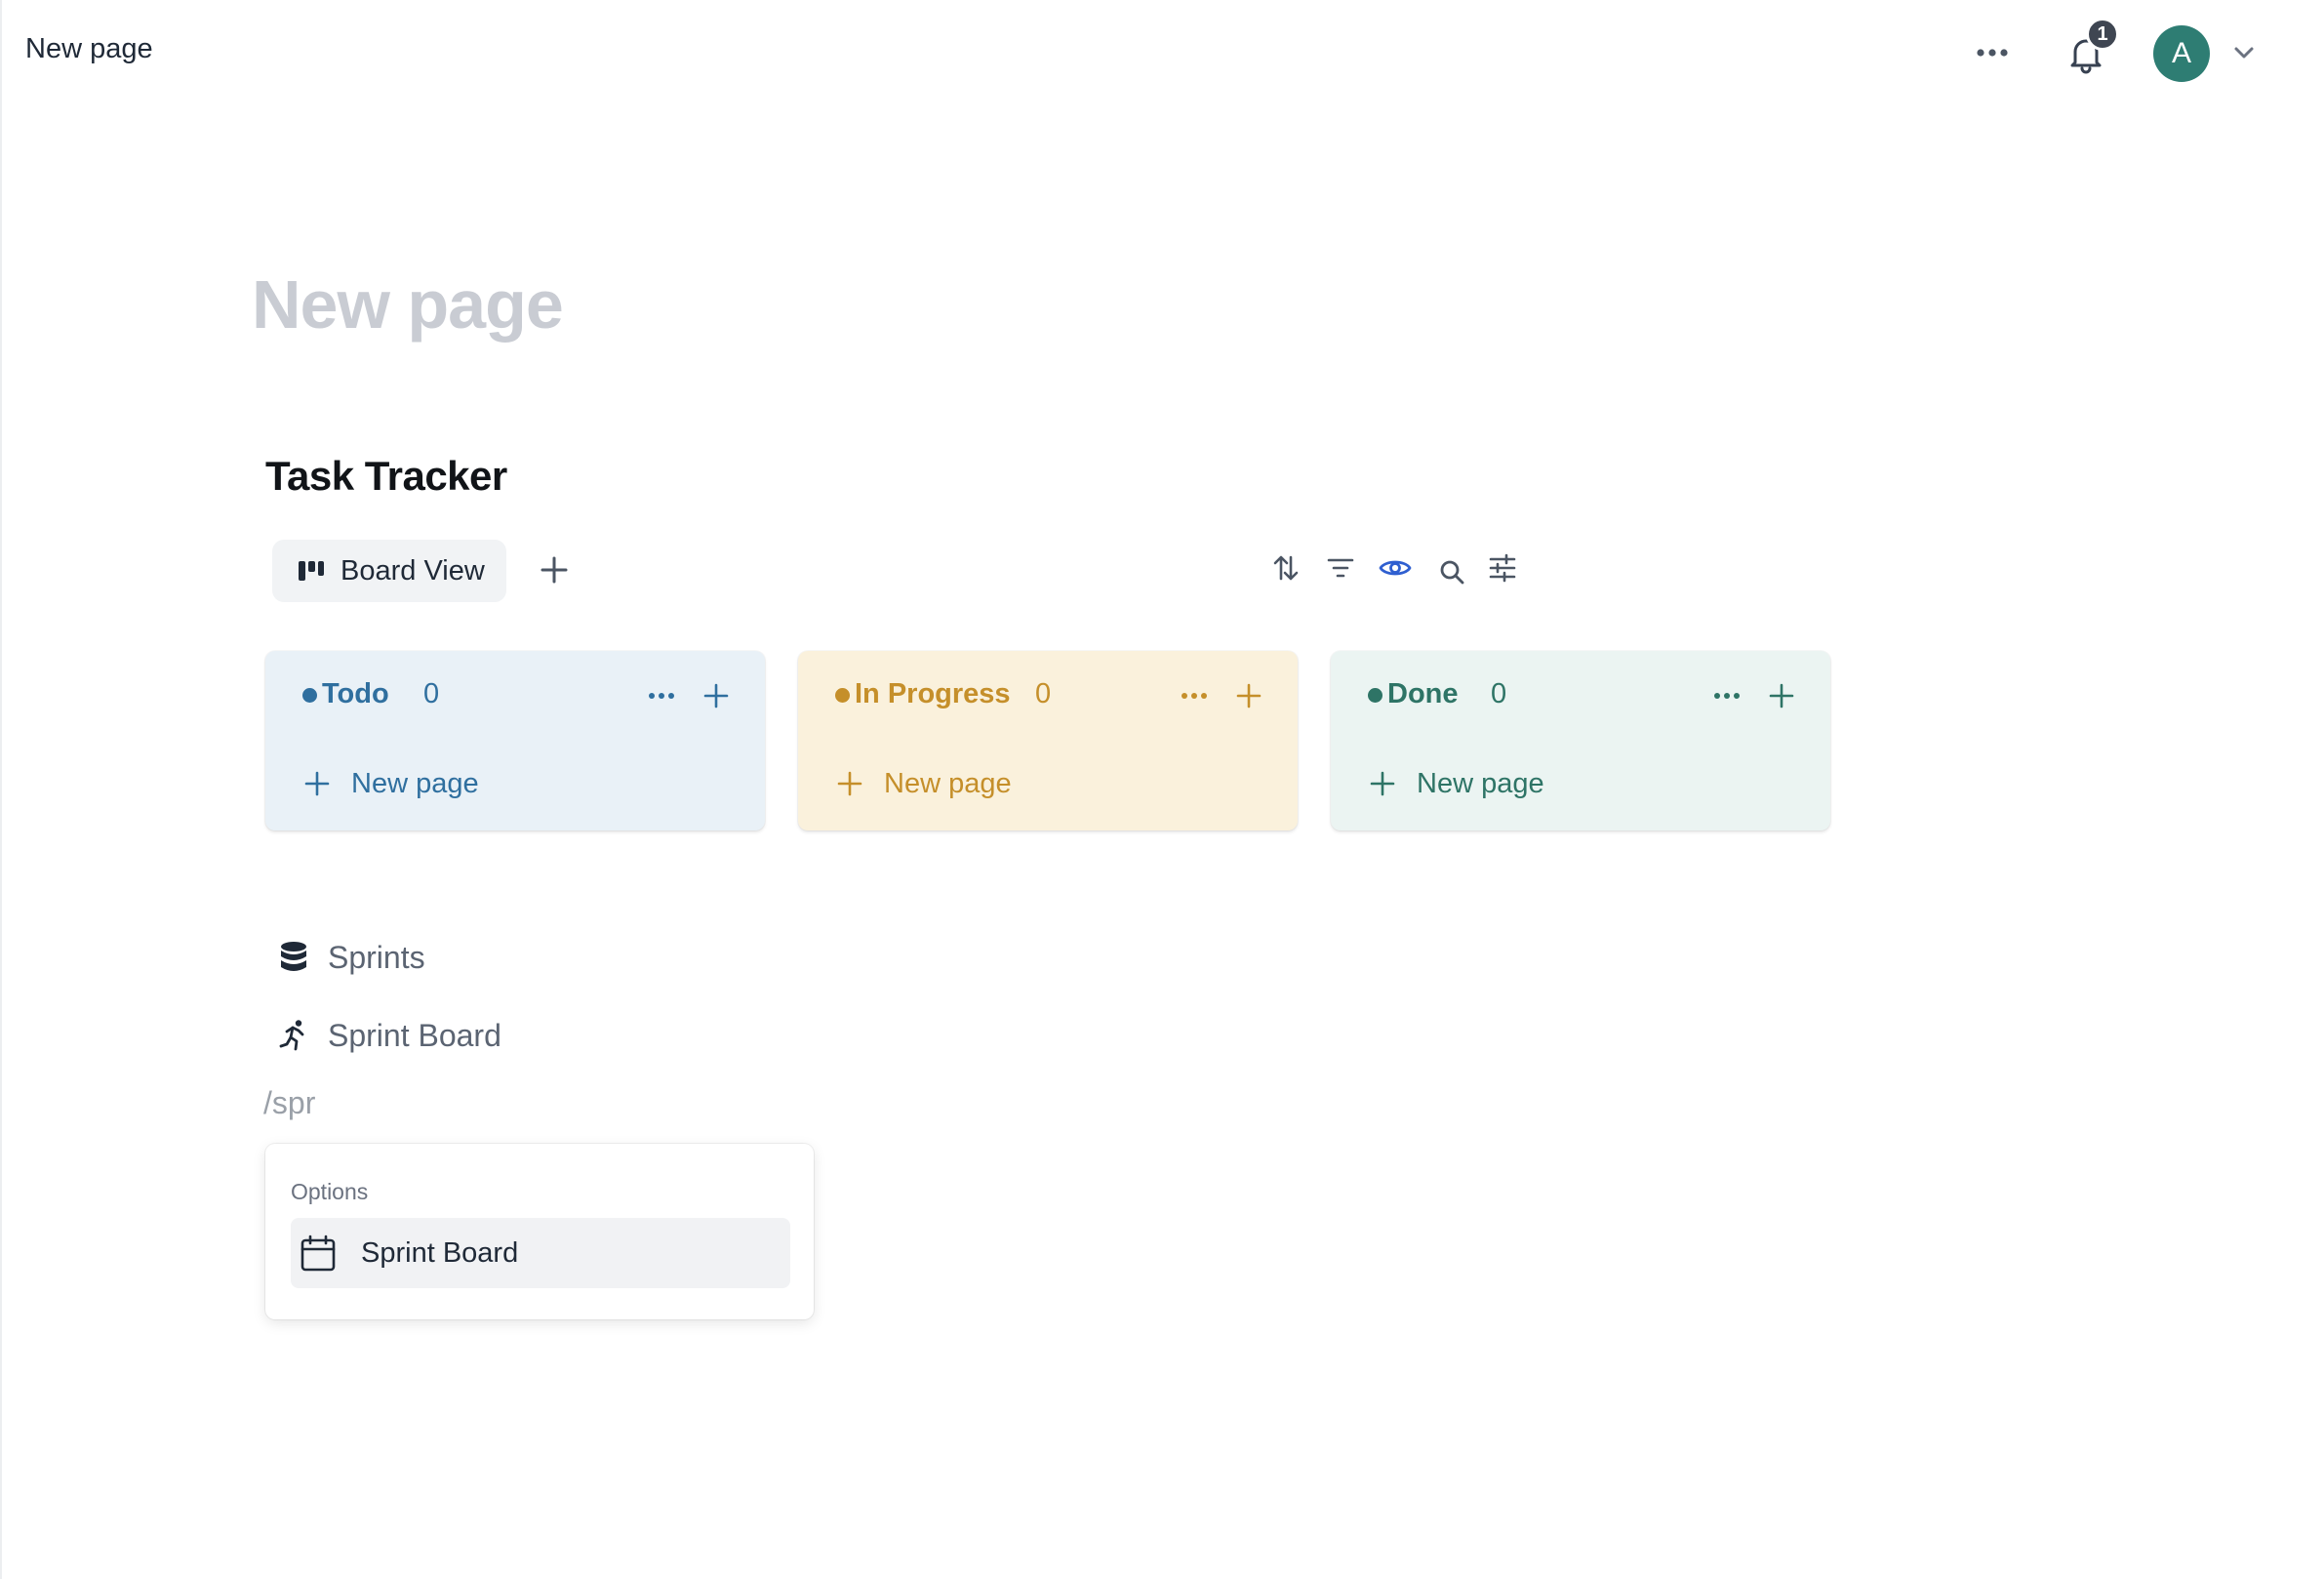 Image resolution: width=2324 pixels, height=1579 pixels. What do you see at coordinates (515, 740) in the screenshot?
I see `board-column-todo: Todo 0 New page` at bounding box center [515, 740].